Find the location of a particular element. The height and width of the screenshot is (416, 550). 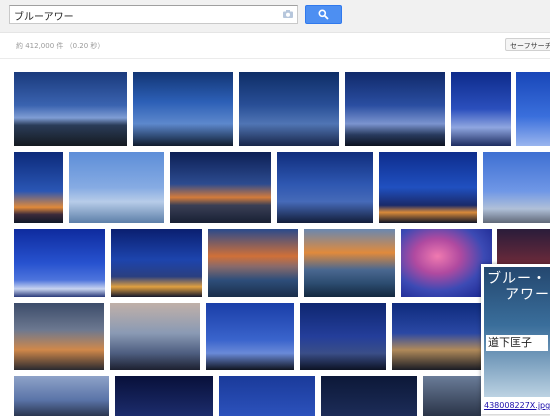

search-header: ブルーアワー is located at coordinates (275, 16).